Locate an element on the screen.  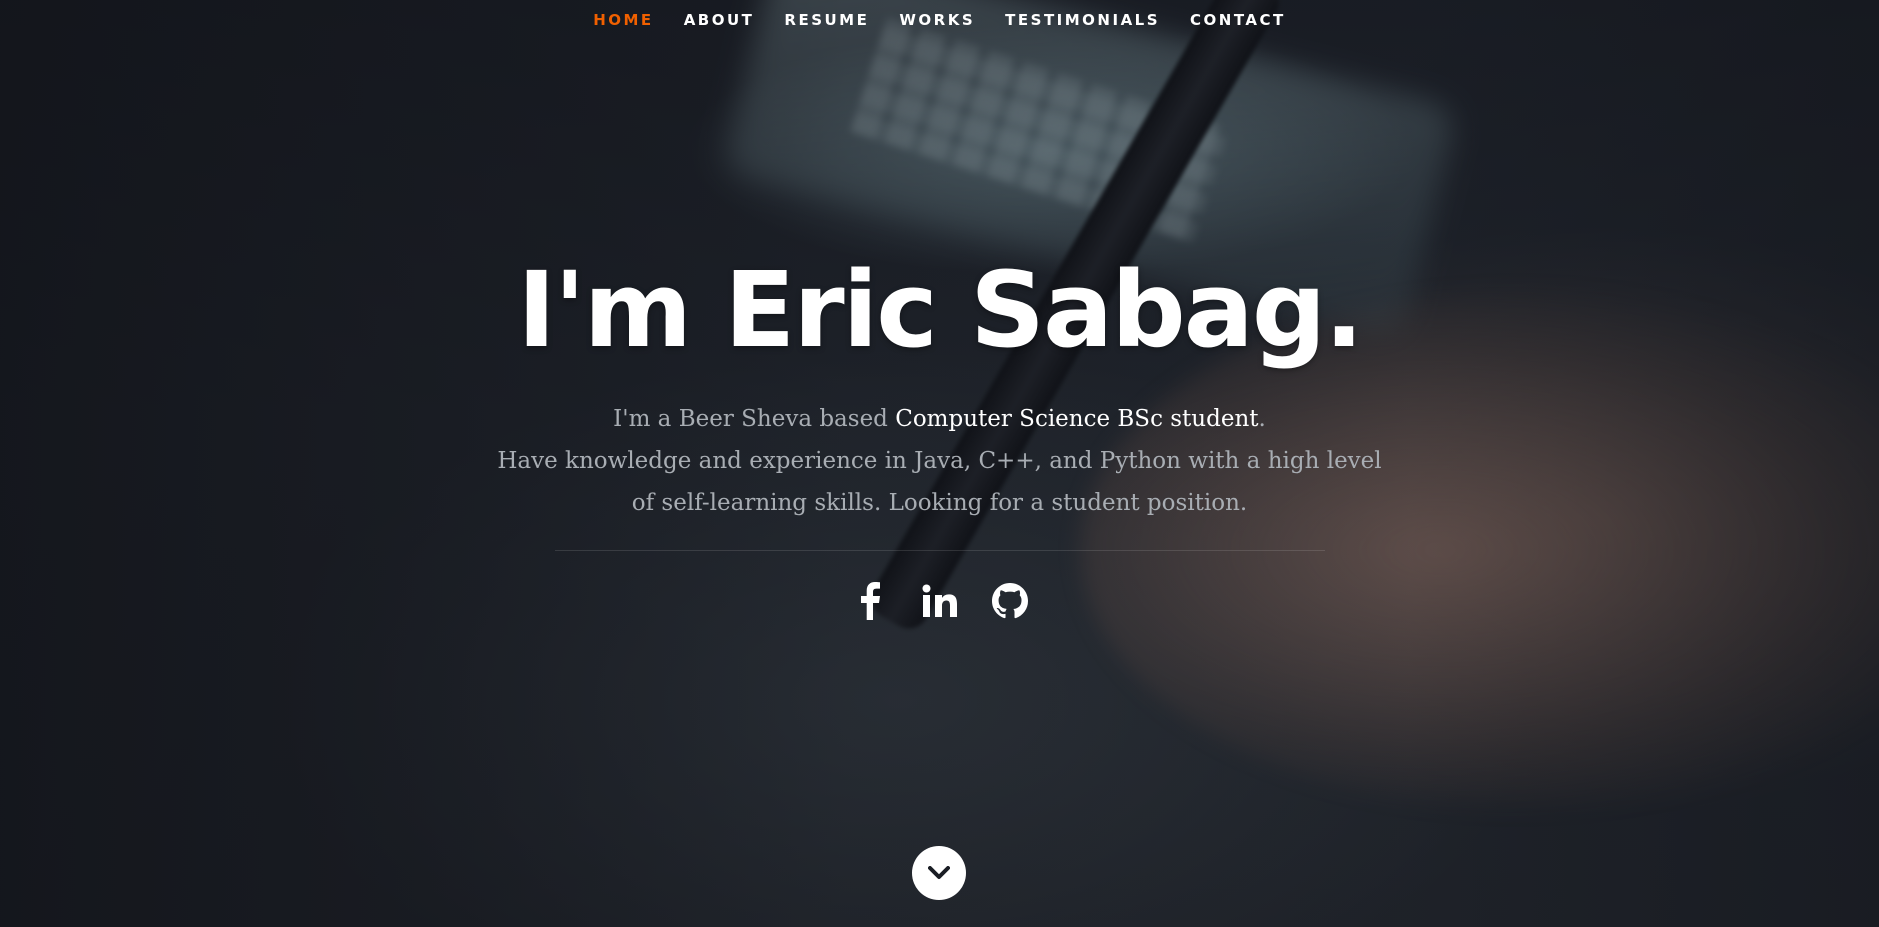
github-link is located at coordinates (1010, 601).